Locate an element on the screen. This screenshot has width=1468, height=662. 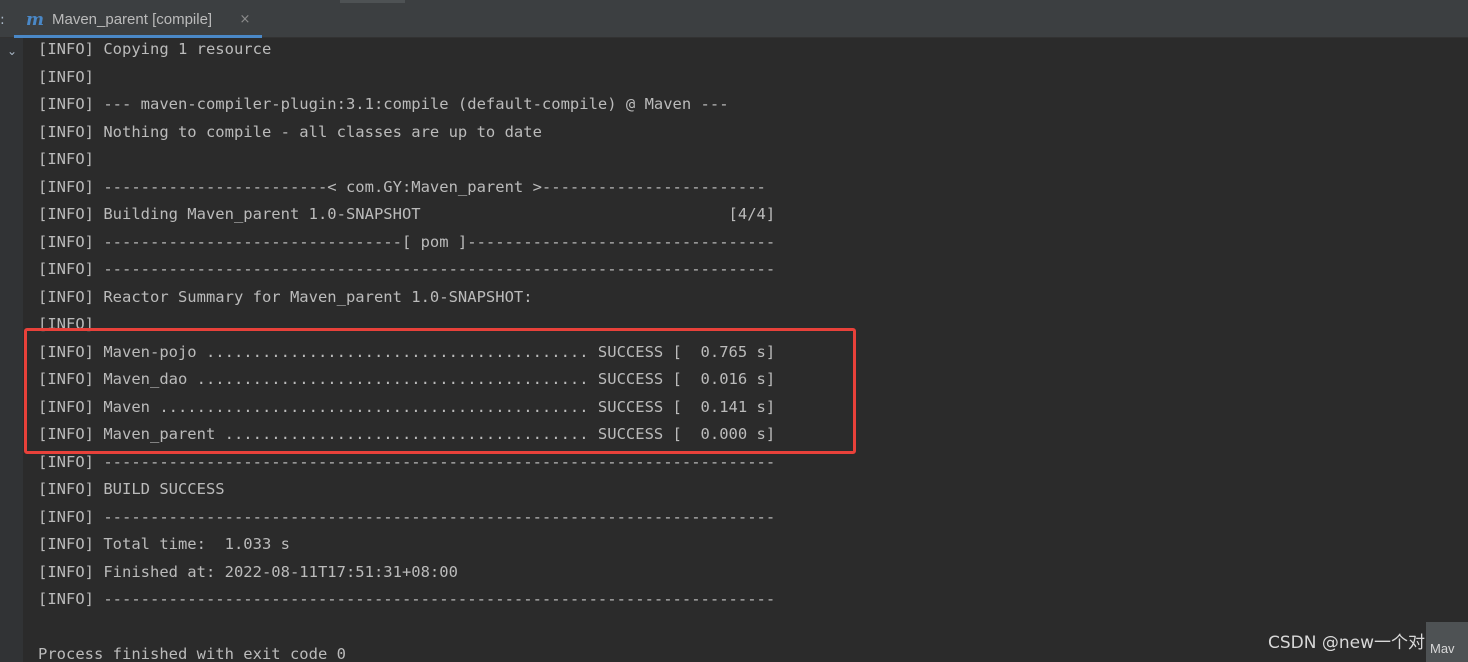
strip-overflow-marker: : is located at coordinates (4, 20).